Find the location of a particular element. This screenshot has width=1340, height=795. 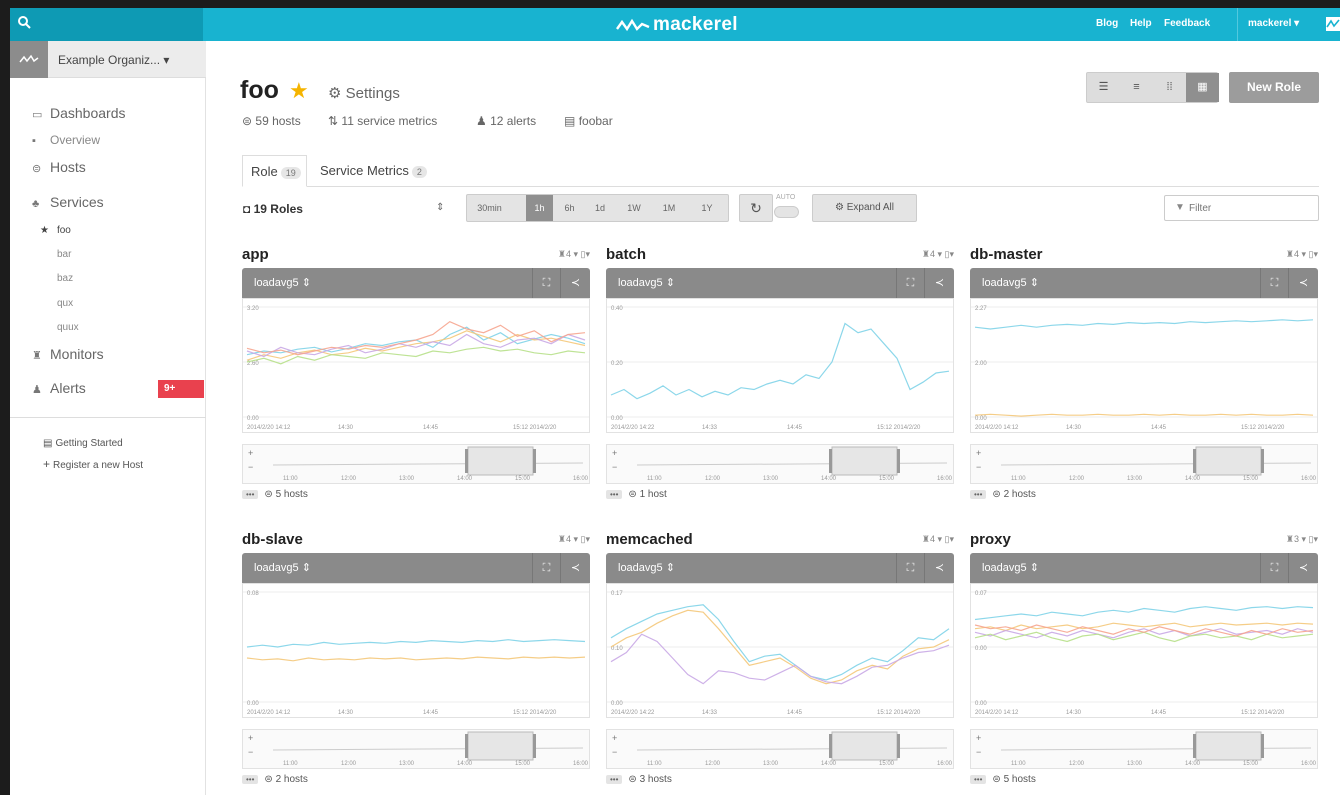

filter-input is located at coordinates (1249, 208).